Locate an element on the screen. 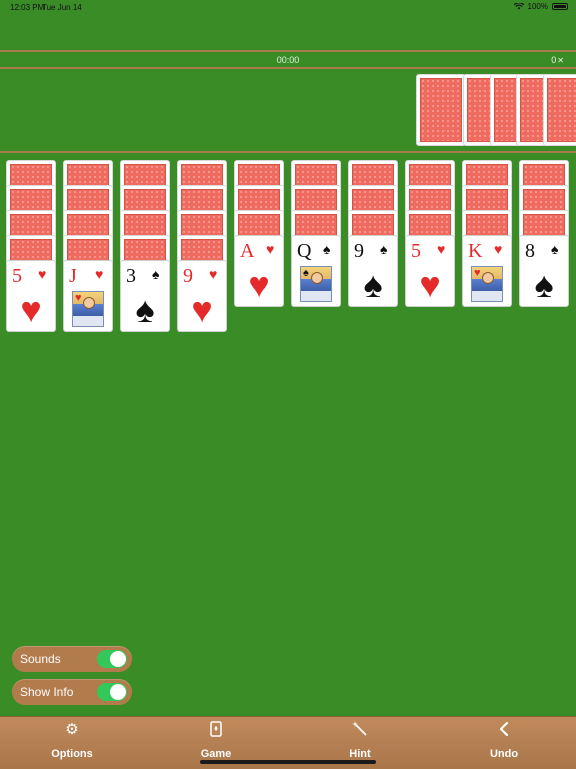 The height and width of the screenshot is (769, 576). card-rank: A is located at coordinates (247, 251).